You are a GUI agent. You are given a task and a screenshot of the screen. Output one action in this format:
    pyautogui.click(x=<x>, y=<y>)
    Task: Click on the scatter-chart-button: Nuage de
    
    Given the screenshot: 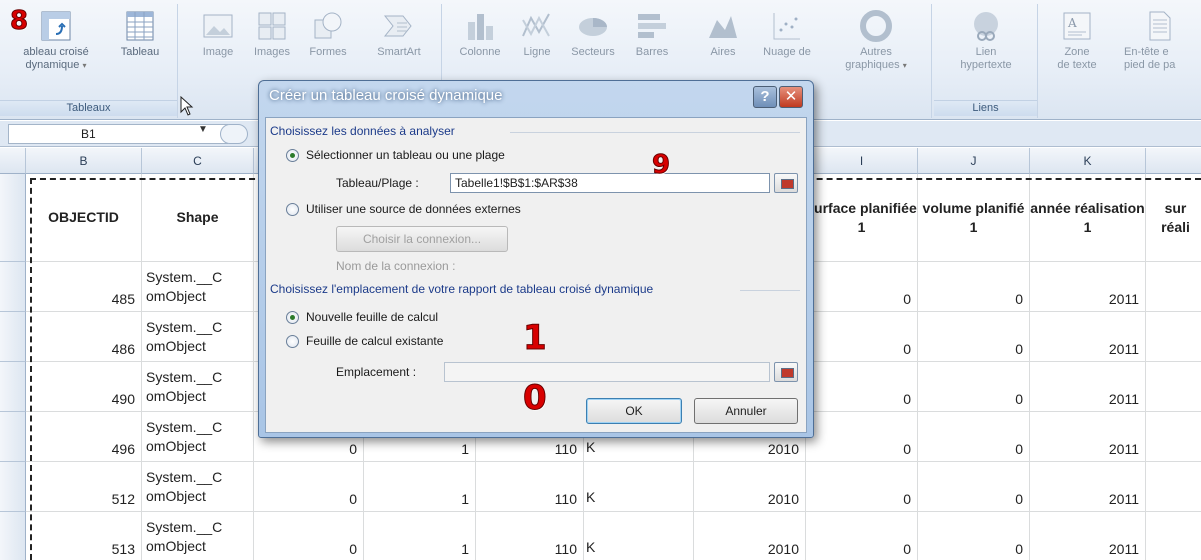 What is the action you would take?
    pyautogui.click(x=787, y=34)
    